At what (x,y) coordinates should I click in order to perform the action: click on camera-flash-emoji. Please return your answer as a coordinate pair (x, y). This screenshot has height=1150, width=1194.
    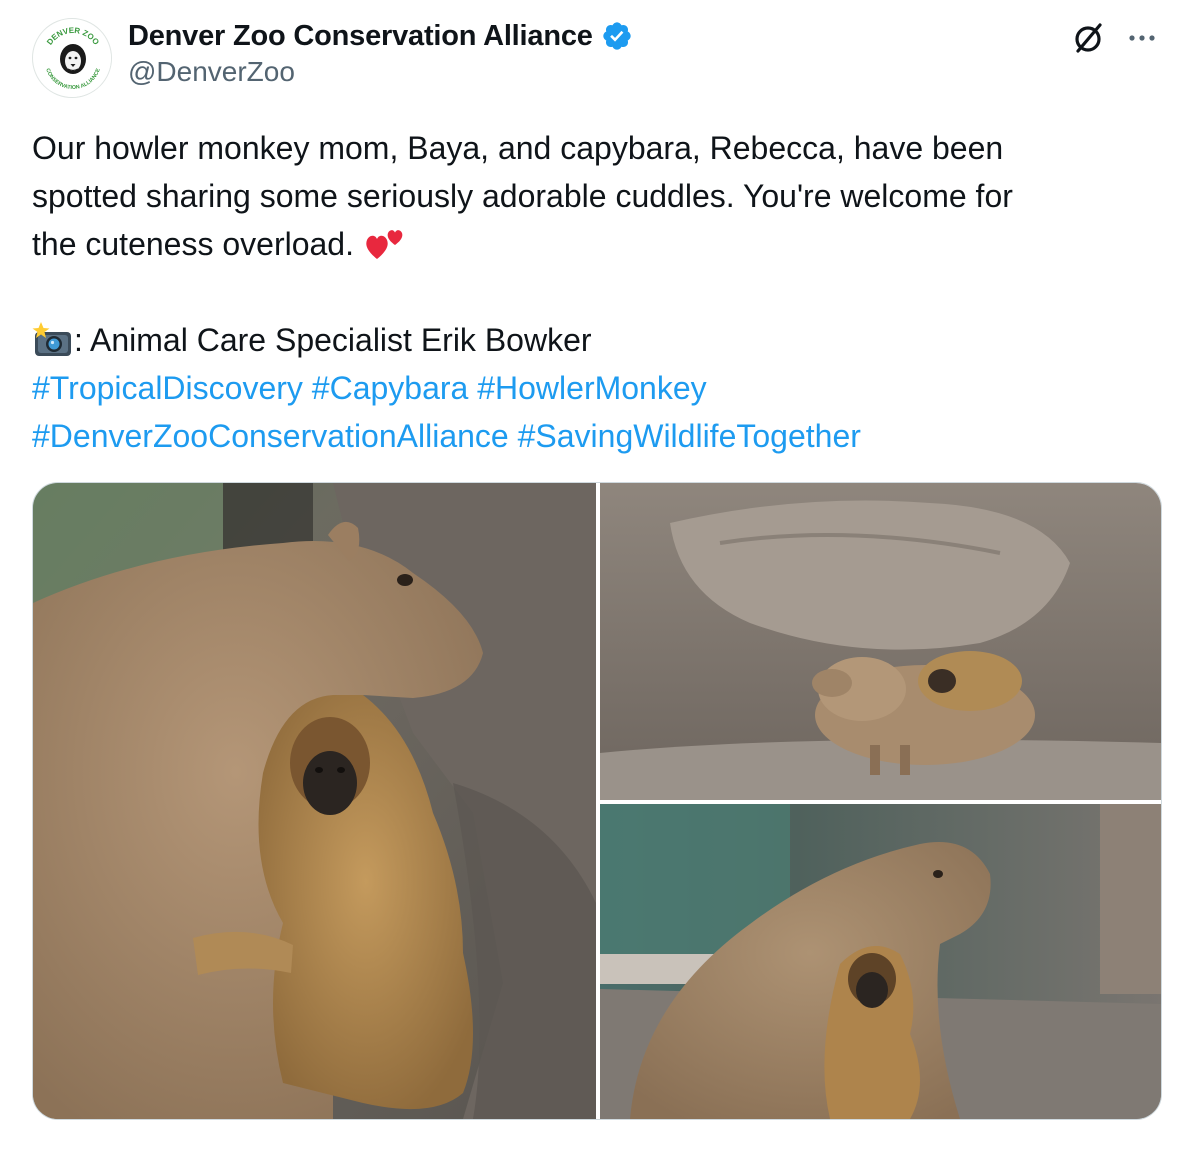
    Looking at the image, I should click on (51, 339).